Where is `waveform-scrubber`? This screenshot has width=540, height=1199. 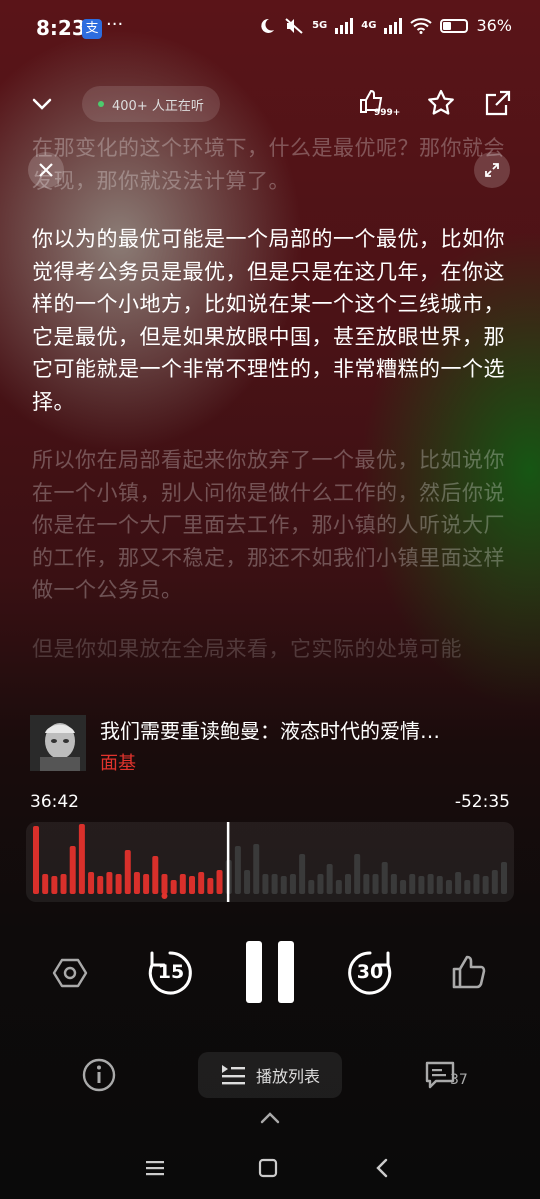 waveform-scrubber is located at coordinates (270, 862).